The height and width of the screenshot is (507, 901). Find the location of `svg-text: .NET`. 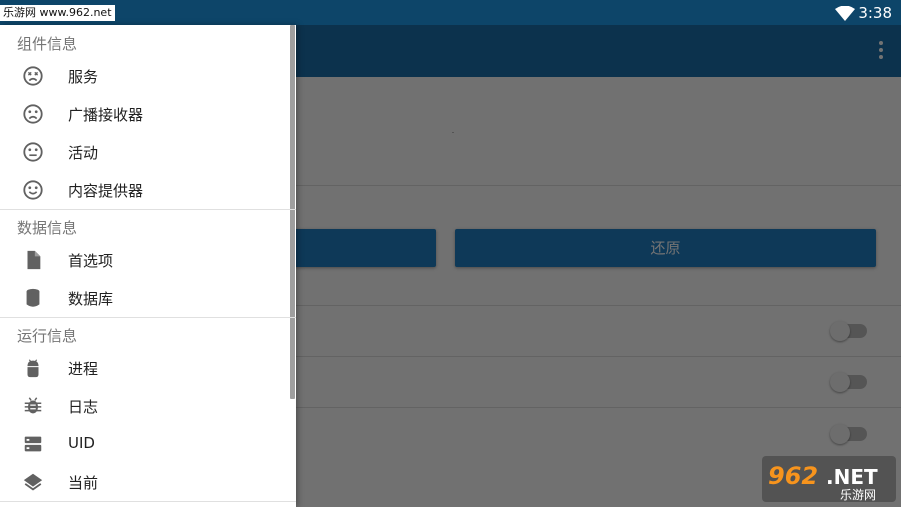

svg-text: .NET is located at coordinates (852, 477).